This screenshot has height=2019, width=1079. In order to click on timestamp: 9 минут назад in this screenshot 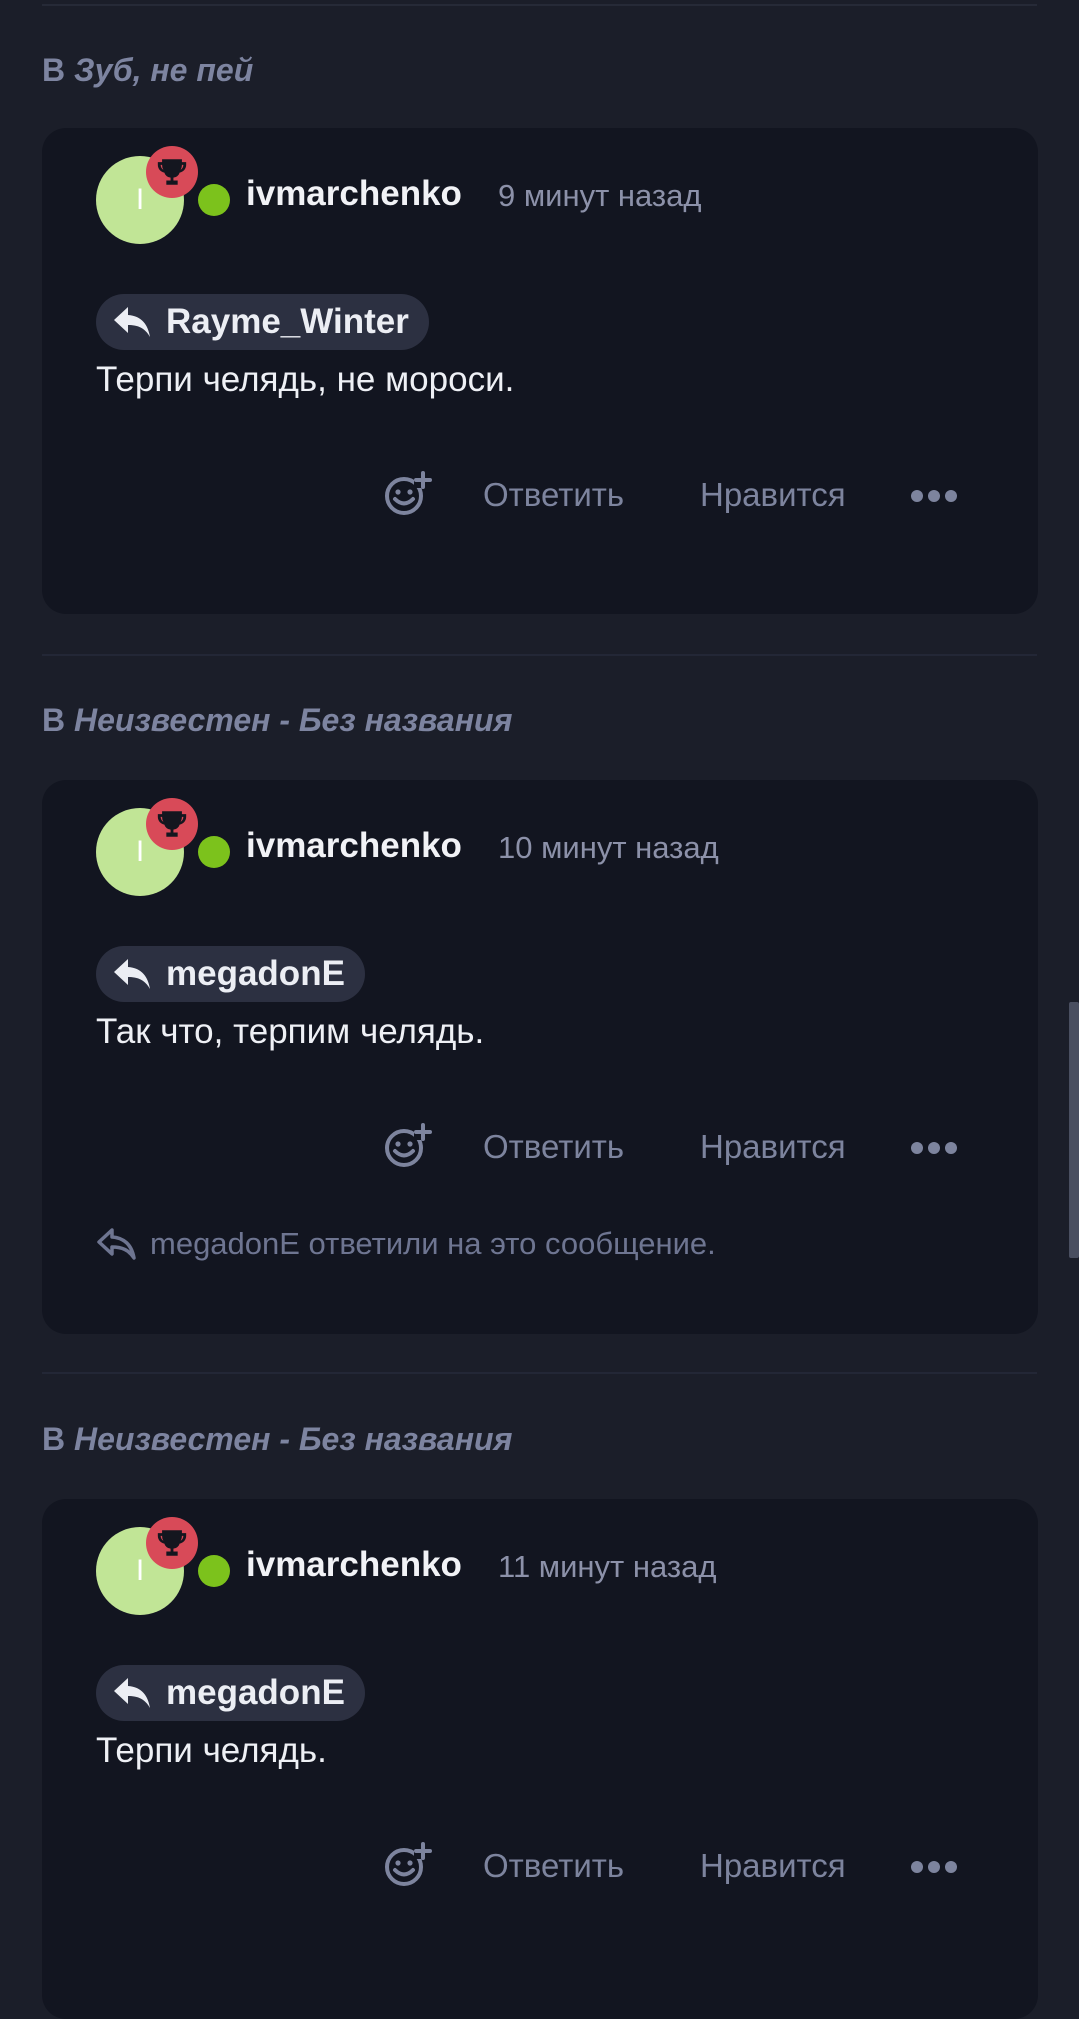, I will do `click(600, 195)`.